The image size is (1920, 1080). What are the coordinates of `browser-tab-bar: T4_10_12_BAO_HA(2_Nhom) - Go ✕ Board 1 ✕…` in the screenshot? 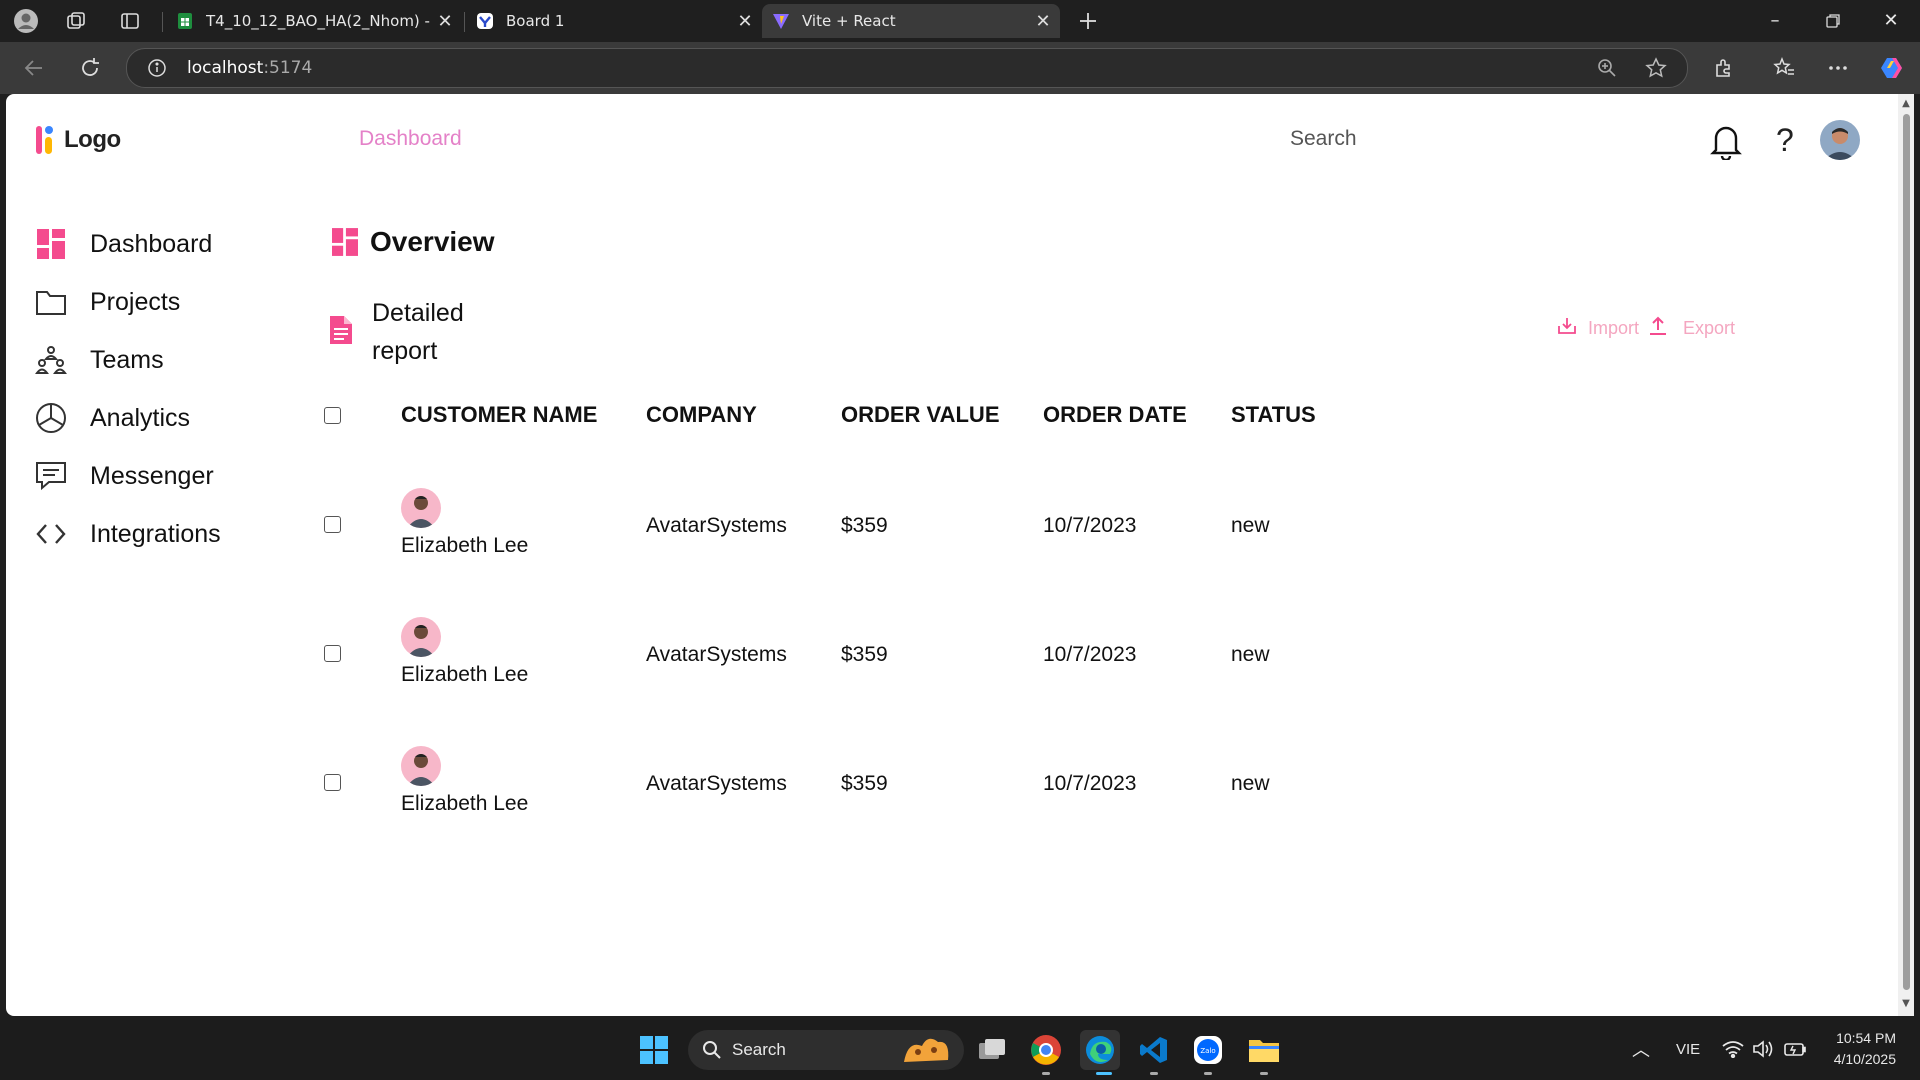 It's located at (960, 21).